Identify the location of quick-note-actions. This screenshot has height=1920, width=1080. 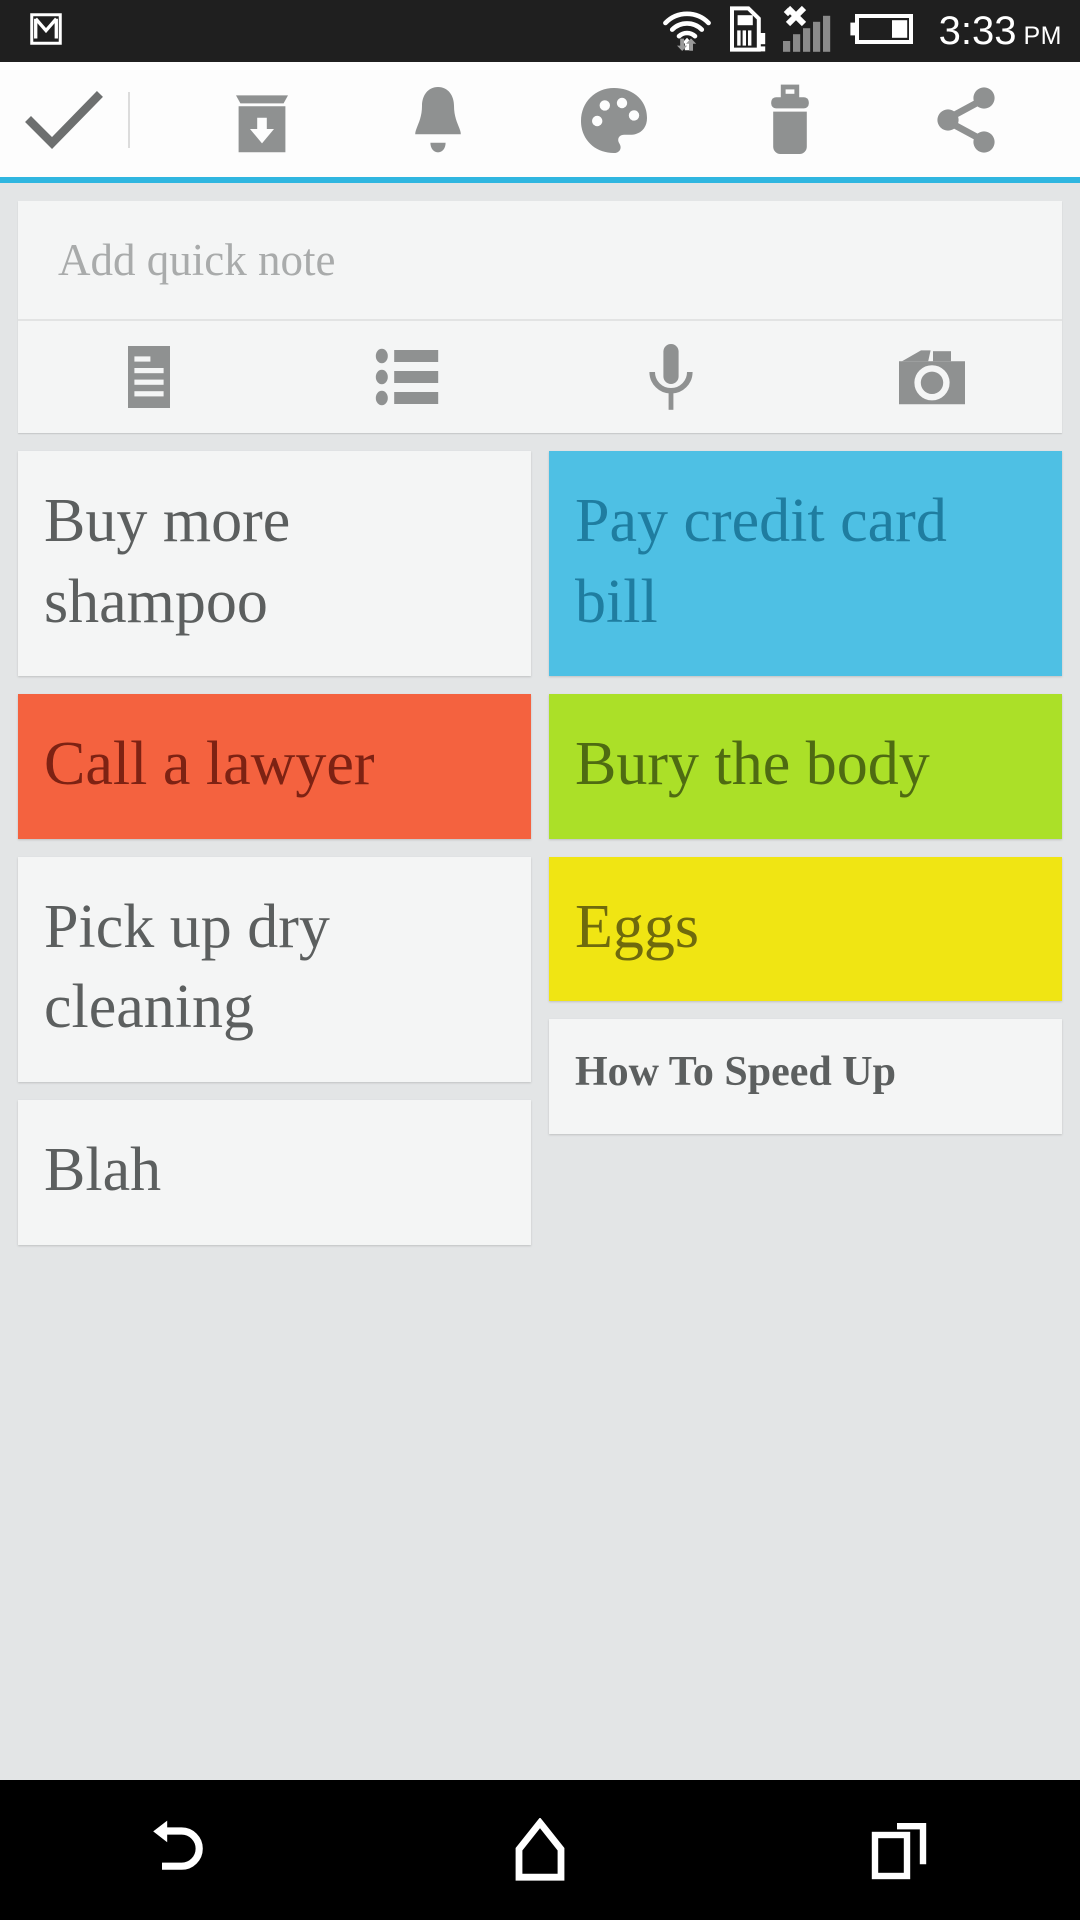
(540, 377).